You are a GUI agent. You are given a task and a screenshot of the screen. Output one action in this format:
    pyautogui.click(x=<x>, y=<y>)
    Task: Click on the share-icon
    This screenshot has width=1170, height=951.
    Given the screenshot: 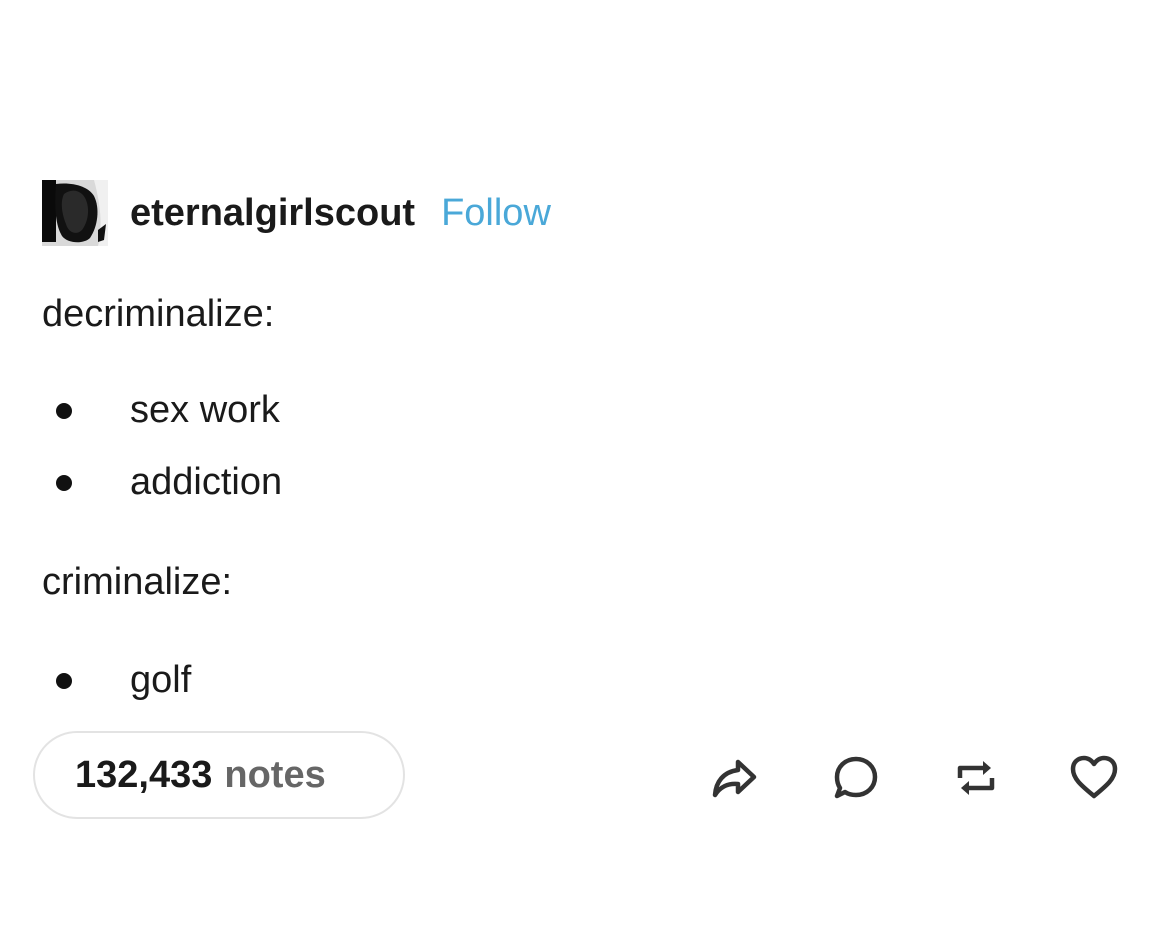 What is the action you would take?
    pyautogui.click(x=734, y=778)
    